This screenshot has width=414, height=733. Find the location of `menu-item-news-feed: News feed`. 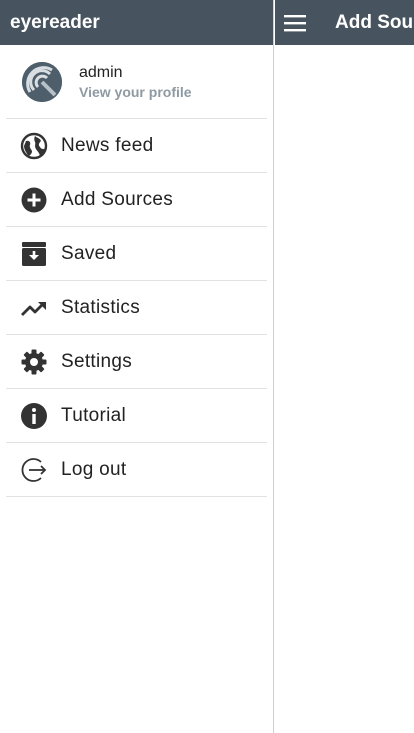

menu-item-news-feed: News feed is located at coordinates (136, 146).